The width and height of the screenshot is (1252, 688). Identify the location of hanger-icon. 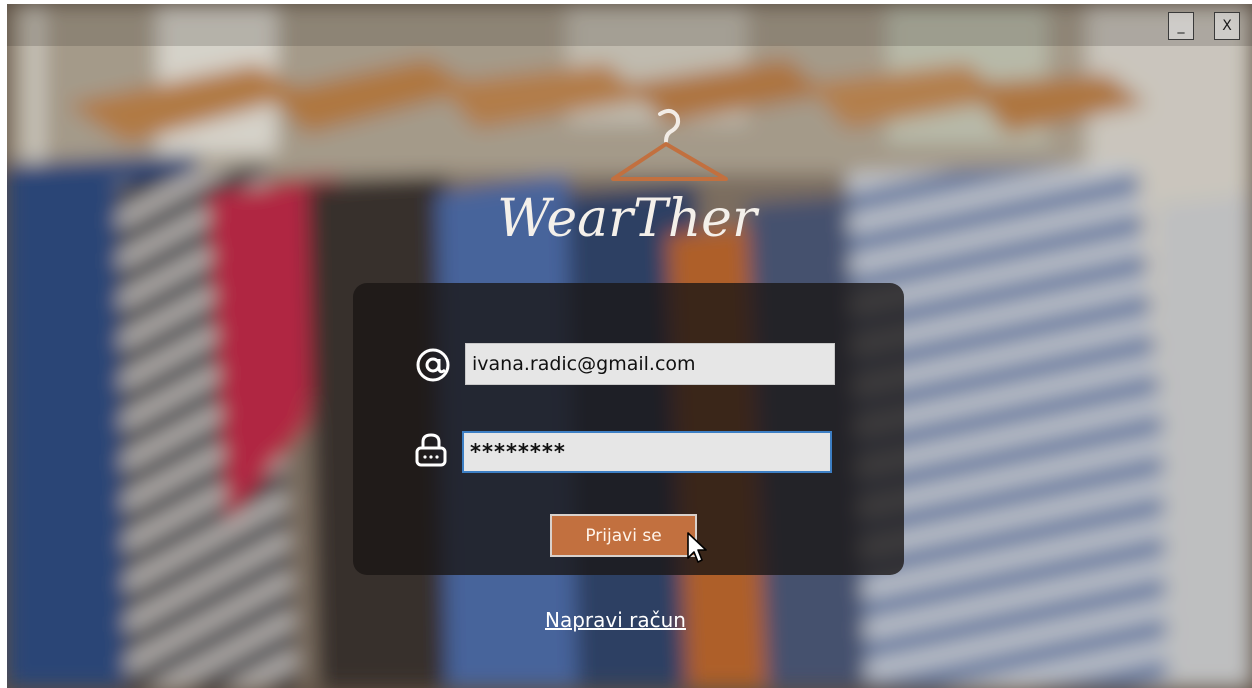
(669, 145).